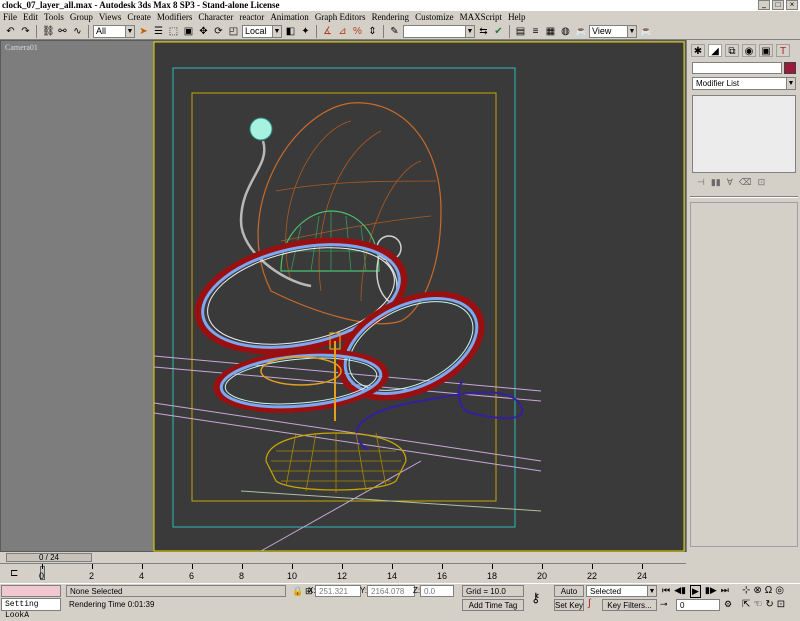  Describe the element at coordinates (233, 31) in the screenshot. I see `scale-icon: ◰` at that location.